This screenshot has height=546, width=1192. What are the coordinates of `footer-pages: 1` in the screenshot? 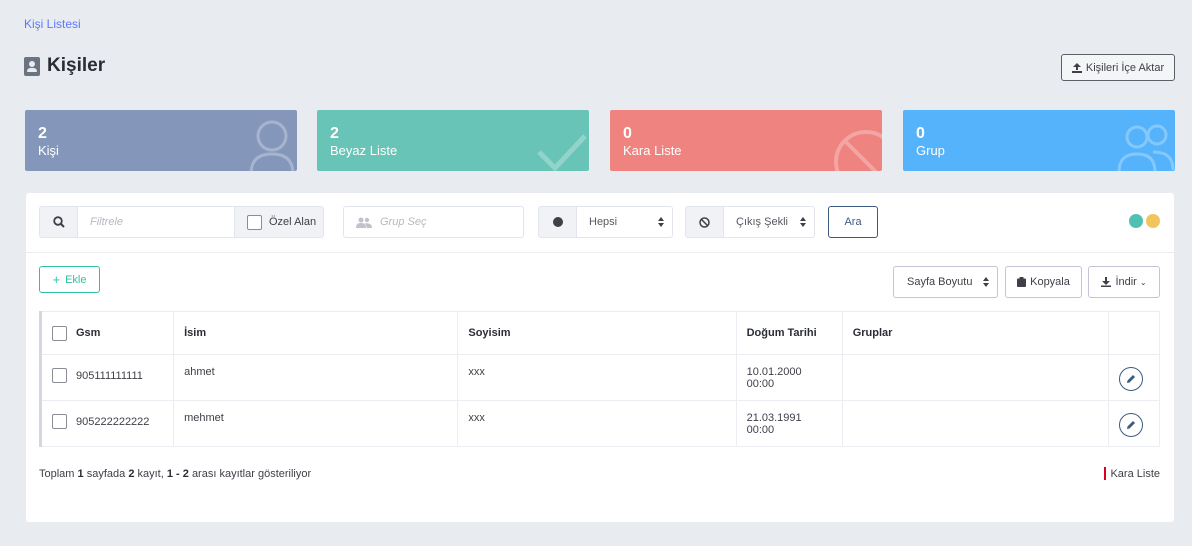 It's located at (80, 474).